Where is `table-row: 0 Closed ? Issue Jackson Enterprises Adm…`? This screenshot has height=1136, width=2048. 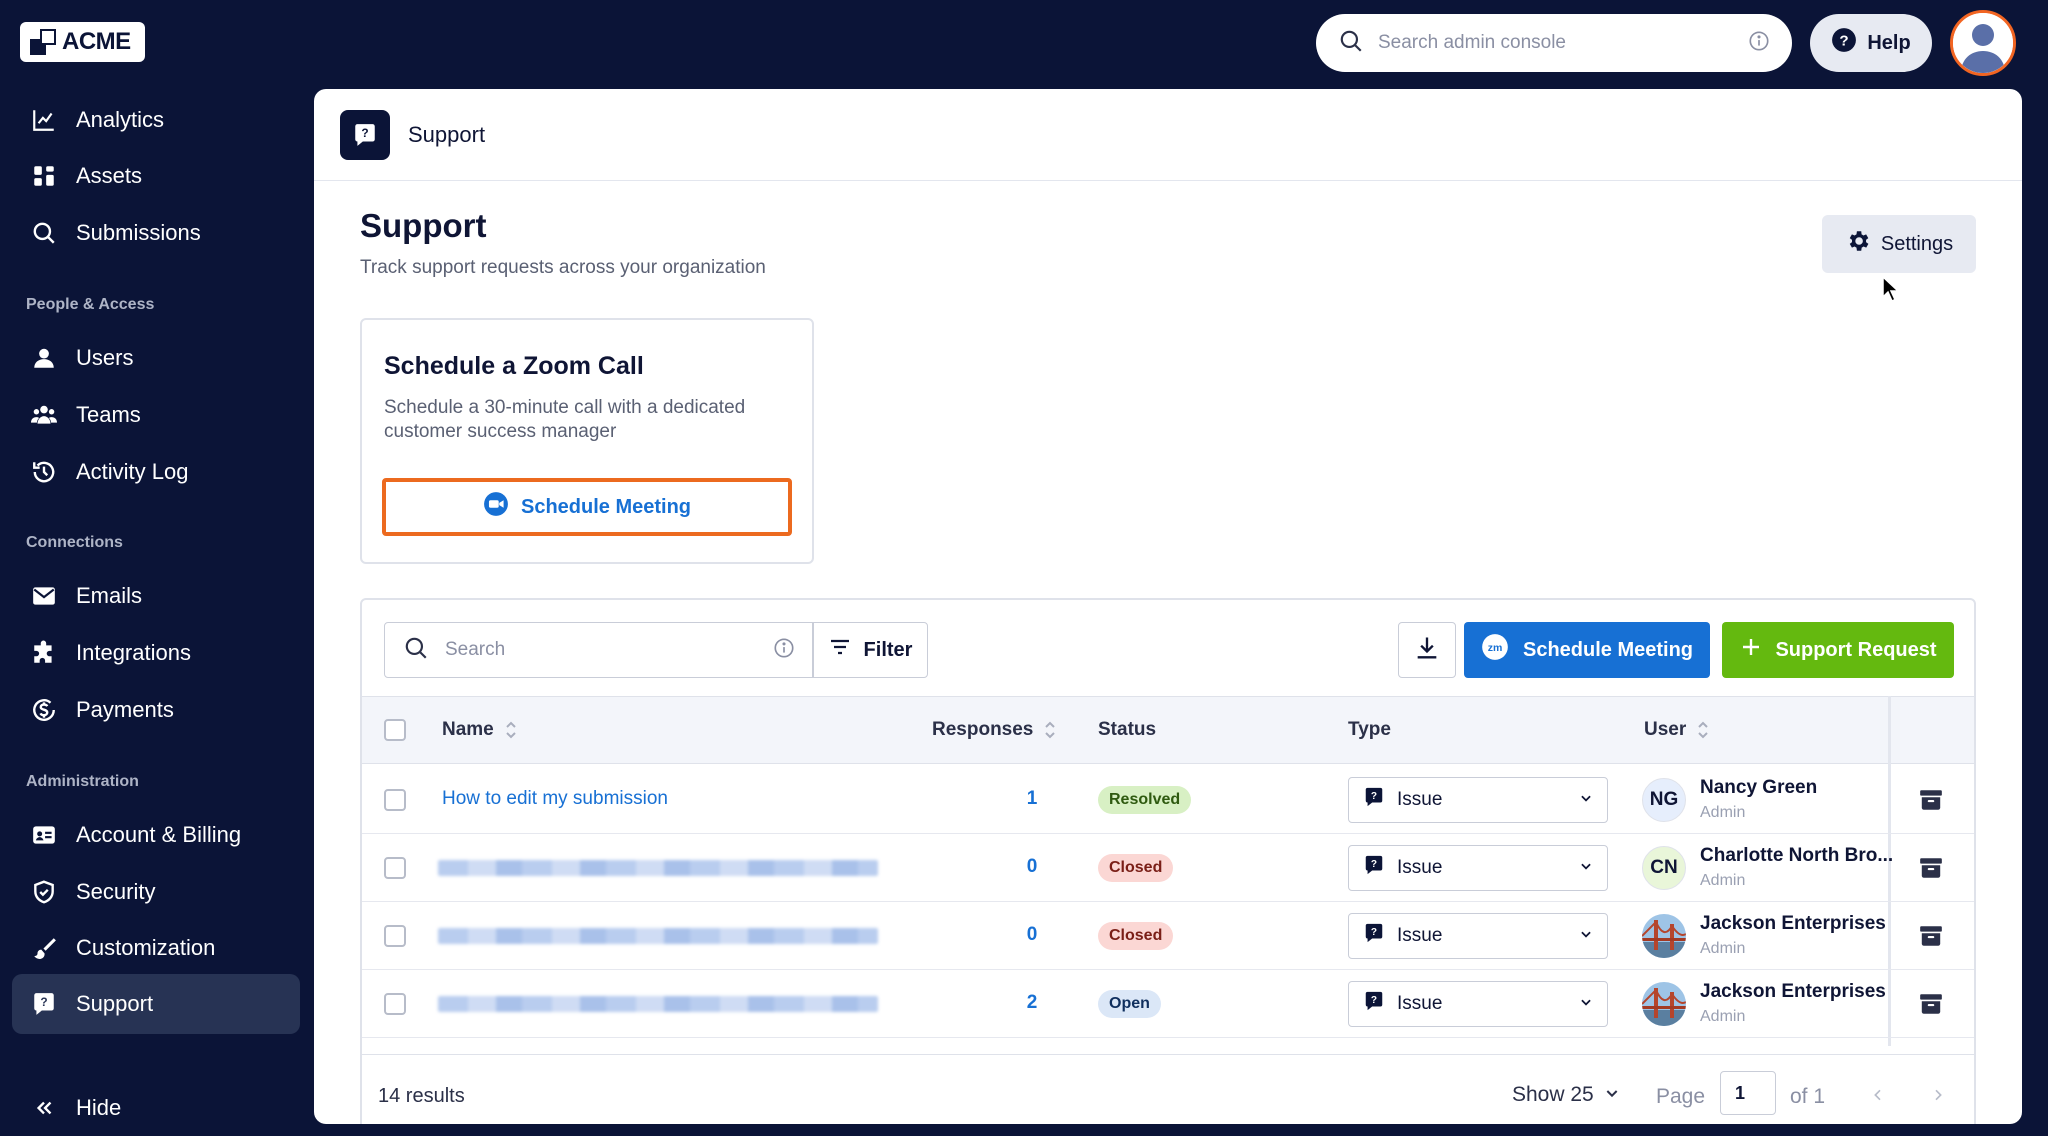
table-row: 0 Closed ? Issue Jackson Enterprises Adm… is located at coordinates (1168, 936).